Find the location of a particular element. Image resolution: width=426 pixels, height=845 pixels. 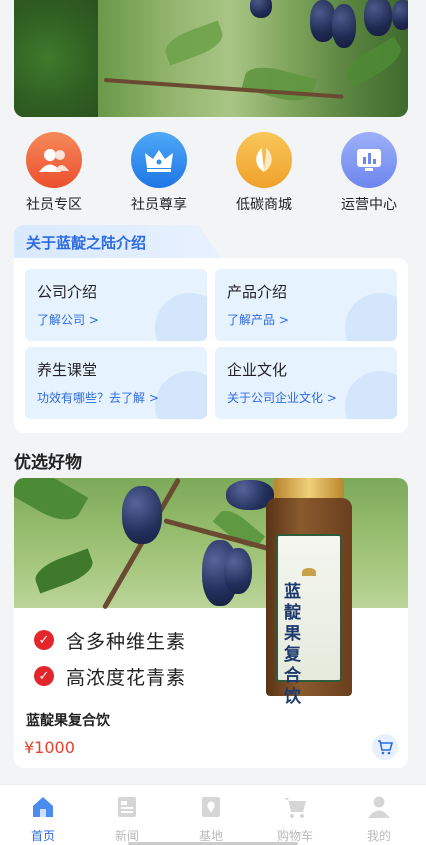

tab-label: 我的 is located at coordinates (378, 836).